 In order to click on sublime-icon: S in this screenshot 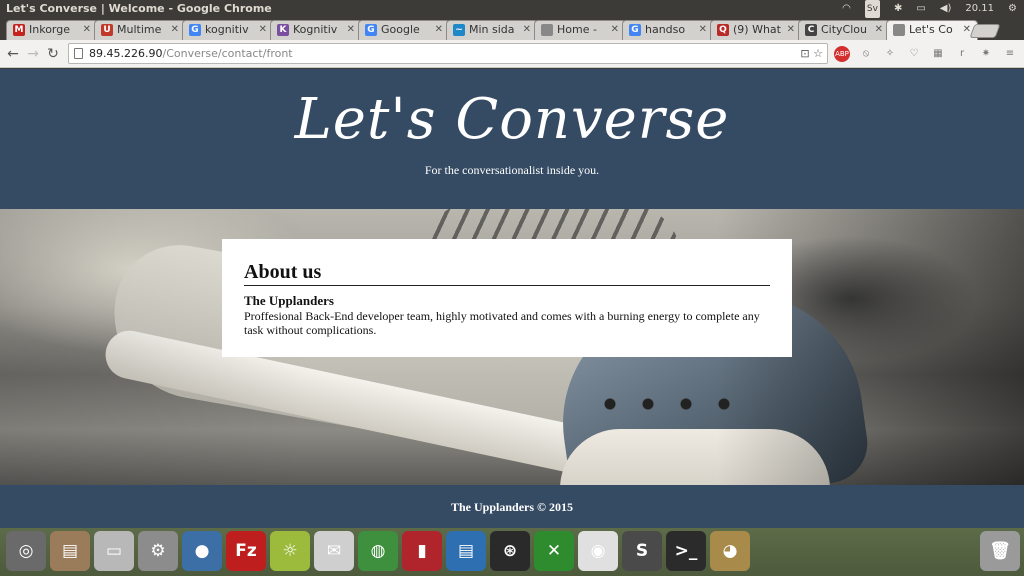, I will do `click(642, 551)`.